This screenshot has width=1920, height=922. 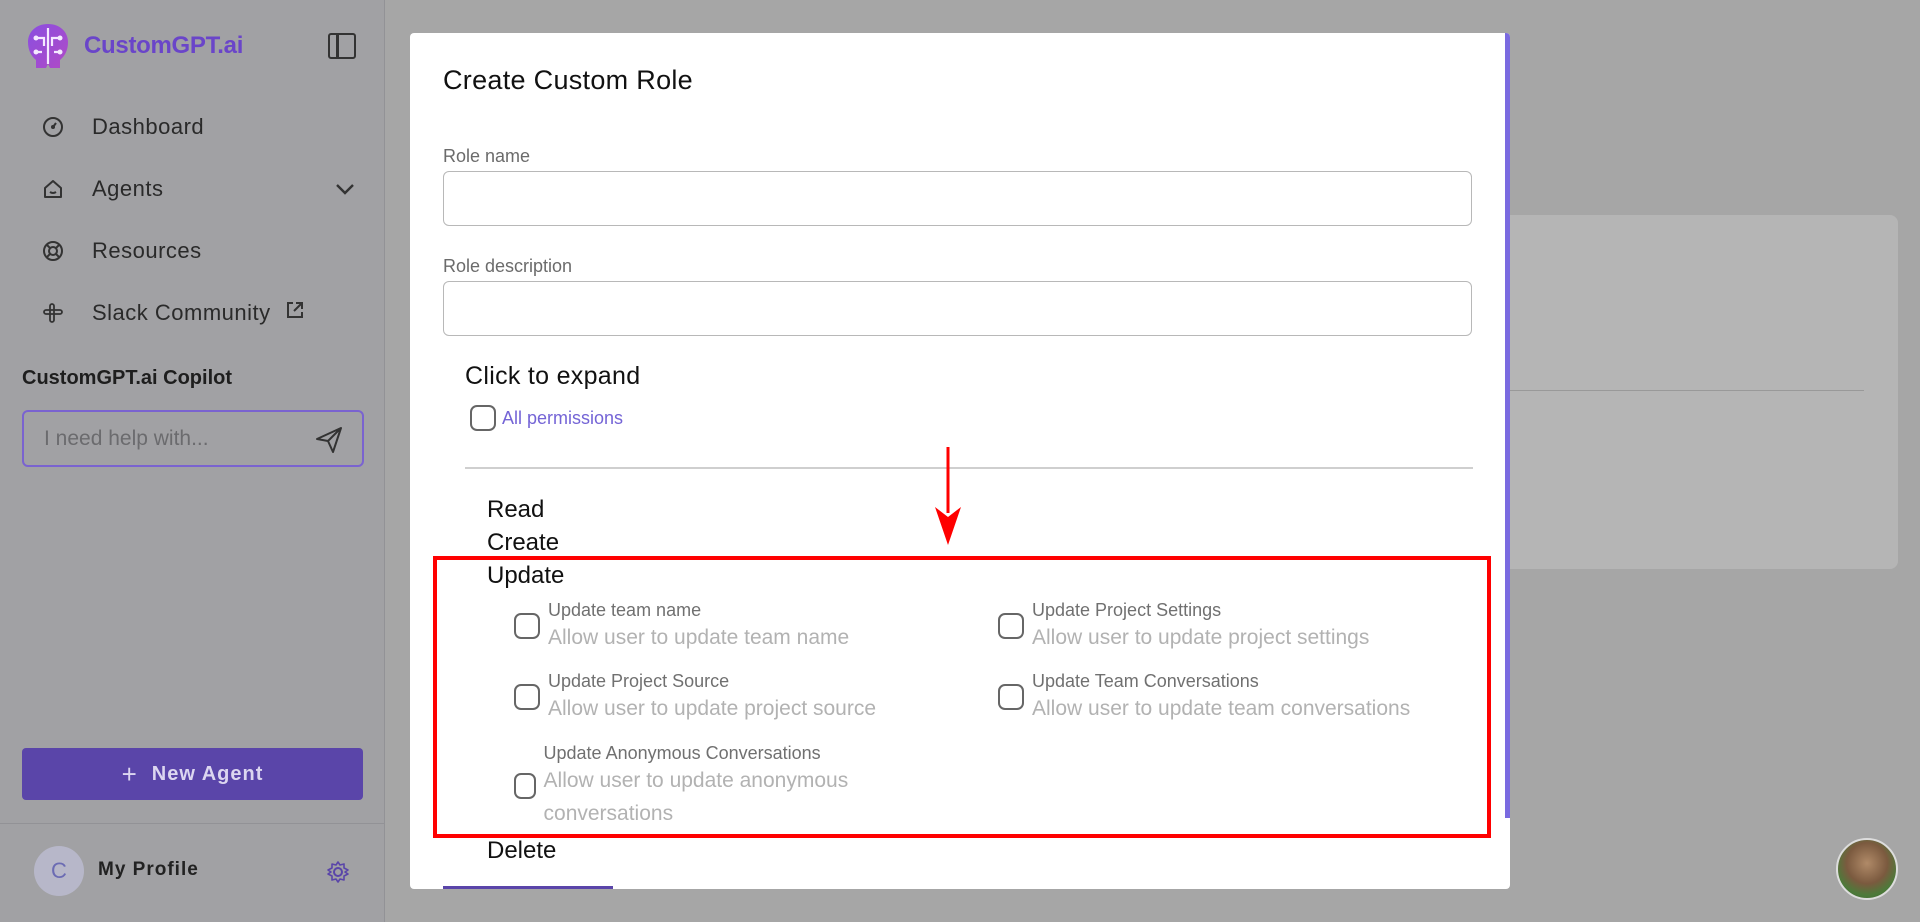 I want to click on copilot-input-box, so click(x=193, y=438).